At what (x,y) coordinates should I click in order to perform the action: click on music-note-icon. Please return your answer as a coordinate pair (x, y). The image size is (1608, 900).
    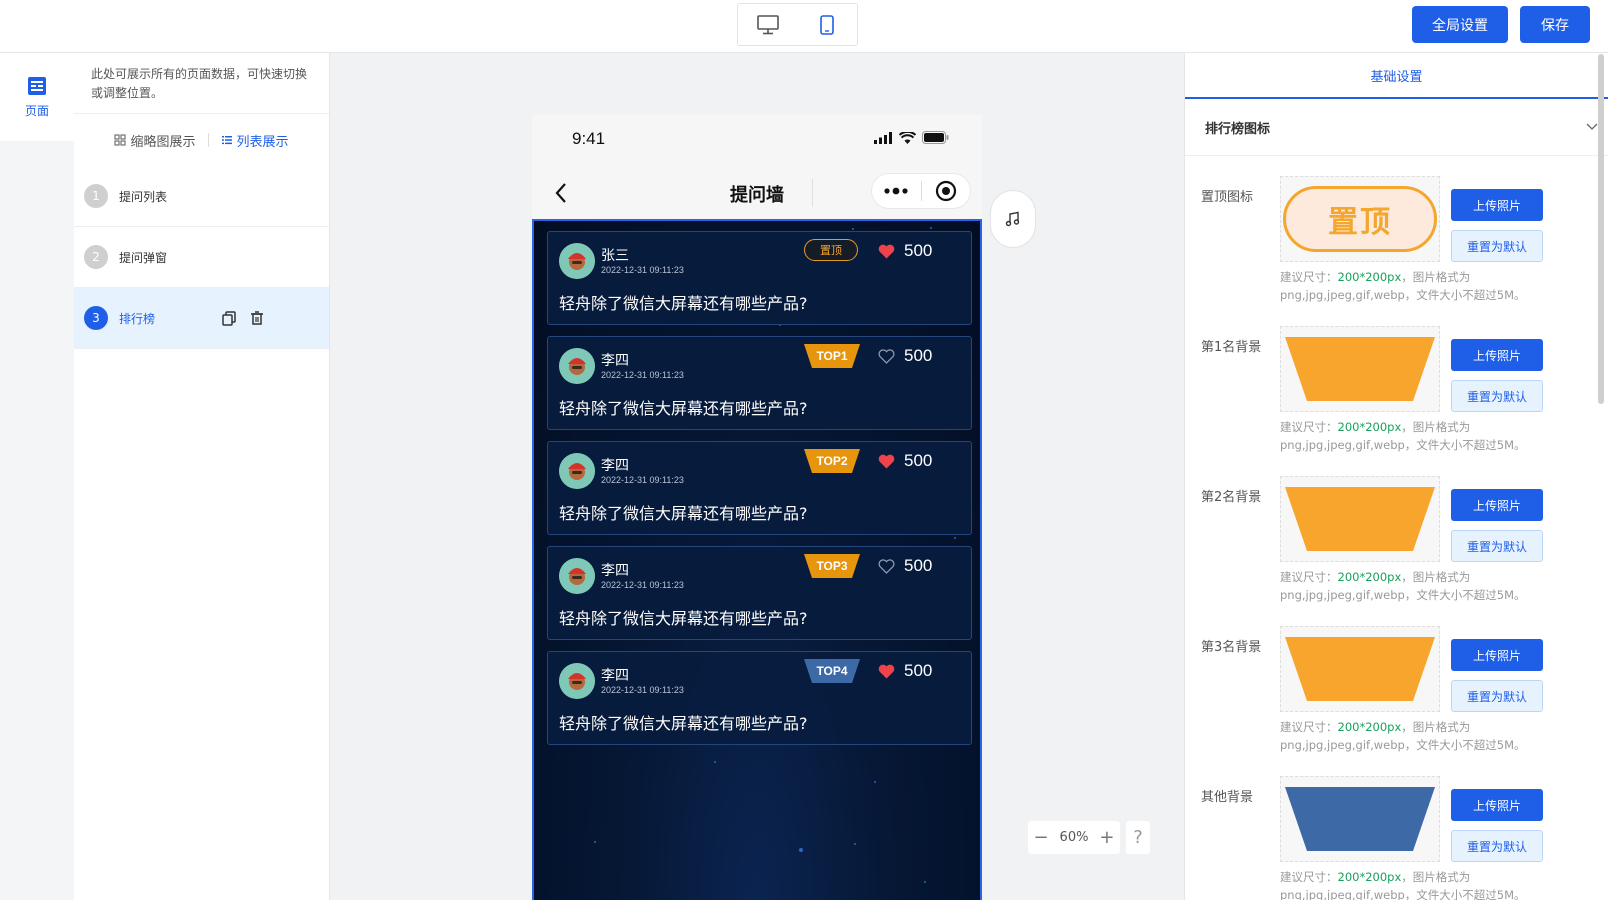
    Looking at the image, I should click on (1012, 219).